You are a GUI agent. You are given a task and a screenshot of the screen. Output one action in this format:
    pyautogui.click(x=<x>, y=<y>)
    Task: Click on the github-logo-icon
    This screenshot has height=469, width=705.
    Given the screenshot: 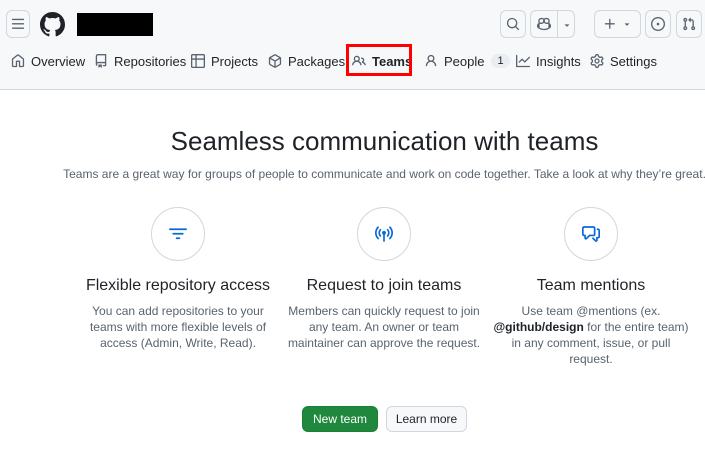 What is the action you would take?
    pyautogui.click(x=52, y=24)
    